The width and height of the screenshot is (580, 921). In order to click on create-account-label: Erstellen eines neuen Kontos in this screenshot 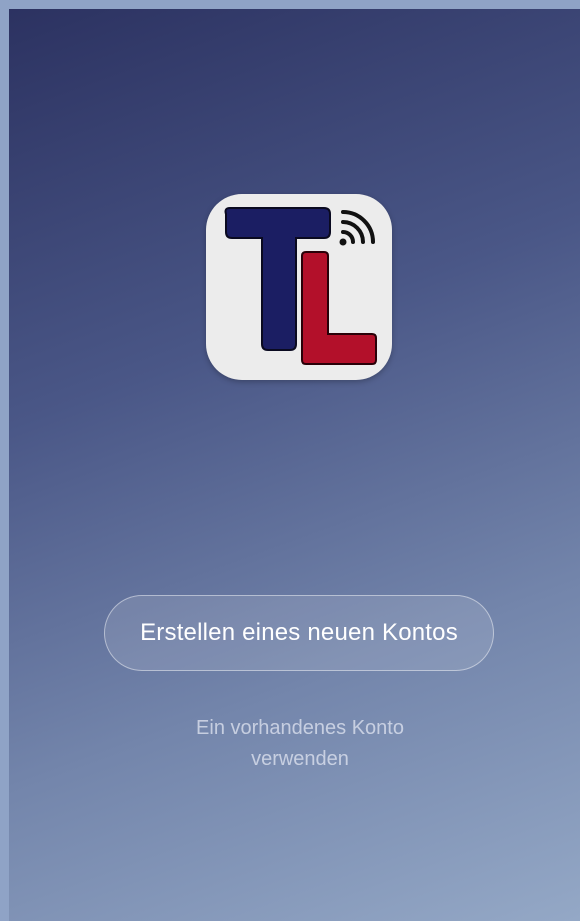, I will do `click(299, 632)`.